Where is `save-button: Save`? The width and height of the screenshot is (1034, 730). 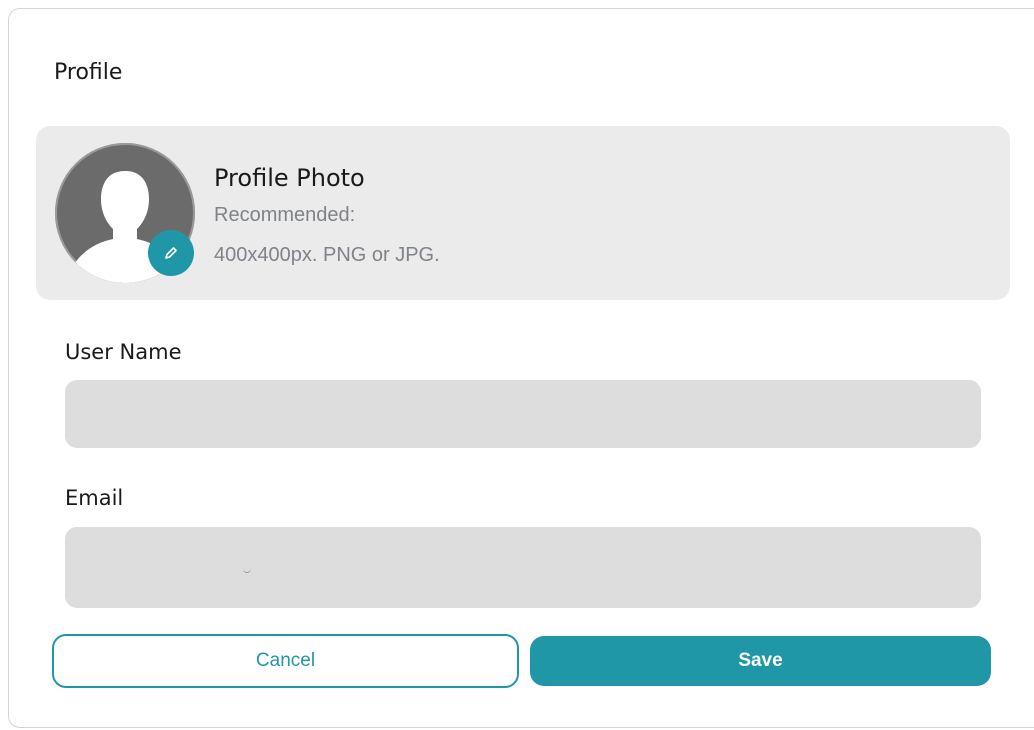 save-button: Save is located at coordinates (760, 661).